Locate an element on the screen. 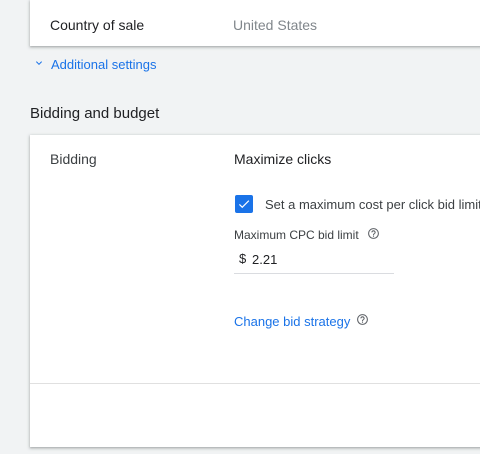 The image size is (480, 454). change-bid-strategy-link: Change bid strategy is located at coordinates (301, 321).